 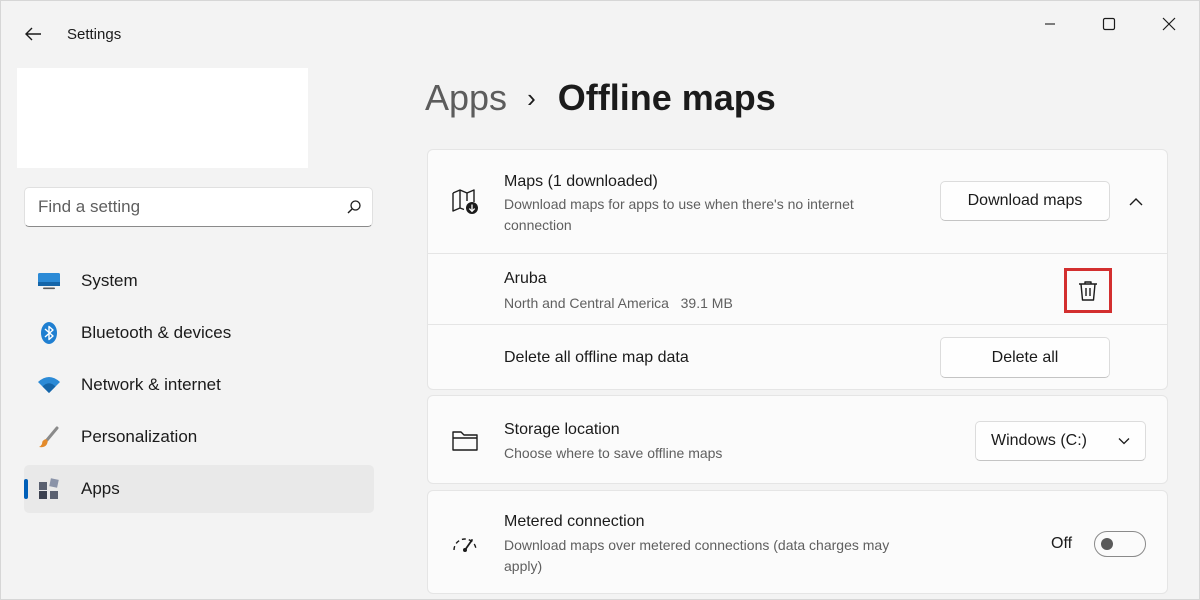 I want to click on sidebar-item-network: Network & internet, so click(x=199, y=385).